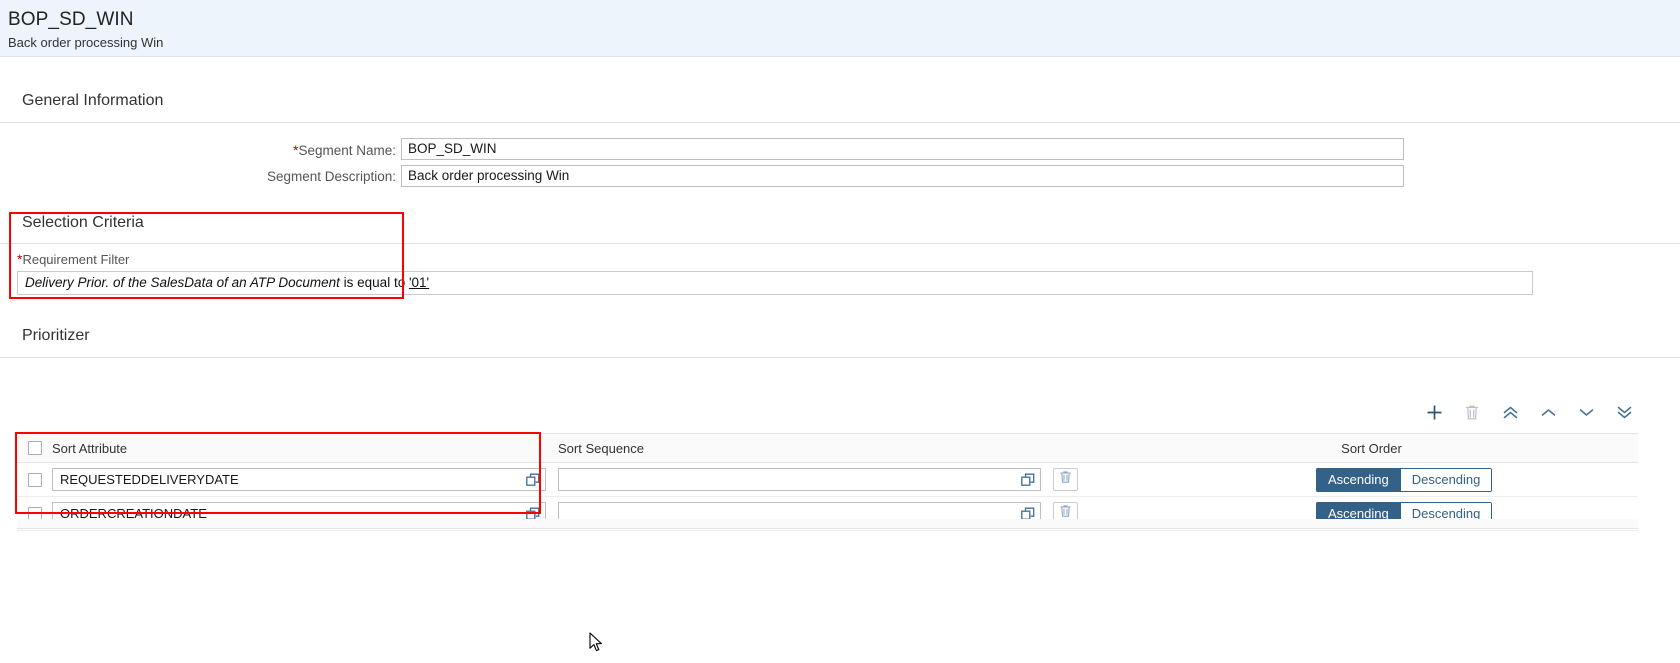 The width and height of the screenshot is (1680, 663). What do you see at coordinates (331, 176) in the screenshot?
I see `segment-description-label: Segment Description:` at bounding box center [331, 176].